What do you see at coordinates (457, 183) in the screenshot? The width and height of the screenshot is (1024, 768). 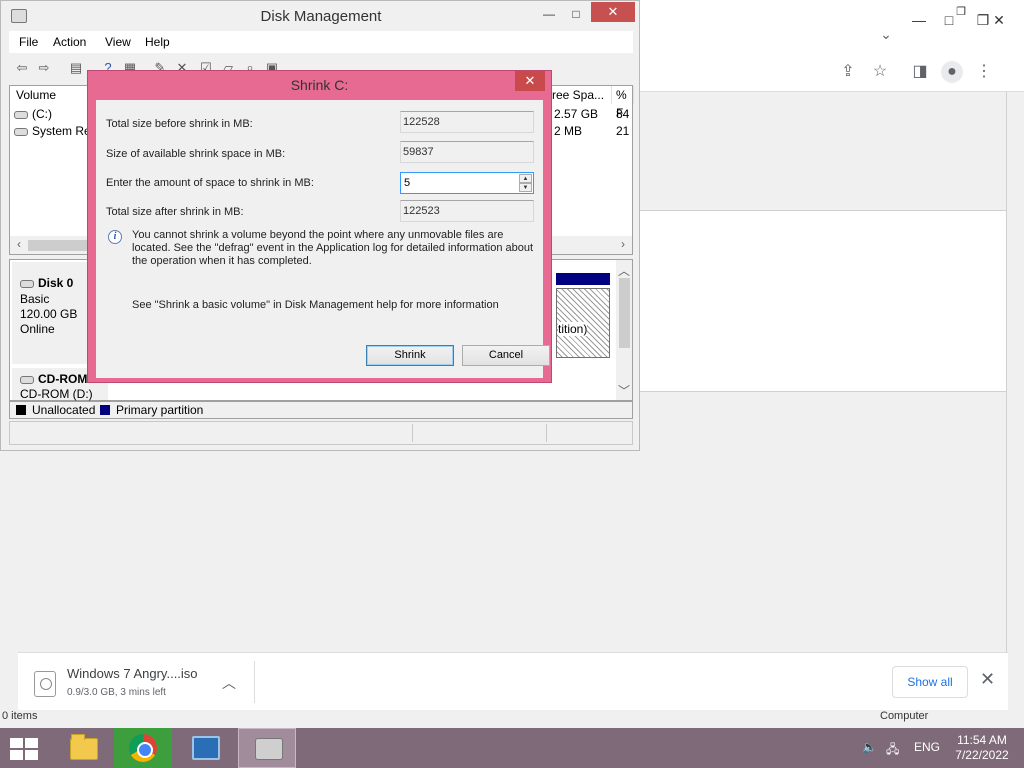 I see `shrink-amount-input` at bounding box center [457, 183].